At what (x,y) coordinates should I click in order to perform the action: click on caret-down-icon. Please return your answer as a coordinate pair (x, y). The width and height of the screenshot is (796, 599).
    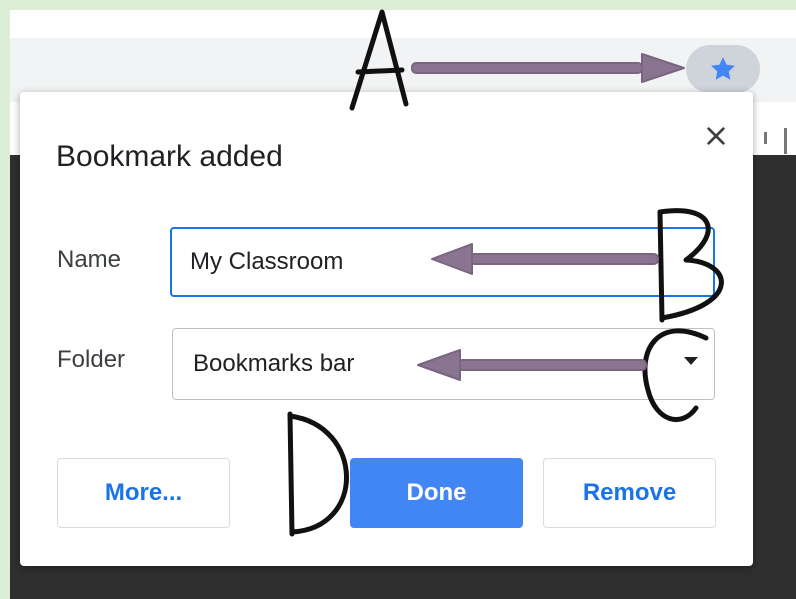
    Looking at the image, I should click on (691, 361).